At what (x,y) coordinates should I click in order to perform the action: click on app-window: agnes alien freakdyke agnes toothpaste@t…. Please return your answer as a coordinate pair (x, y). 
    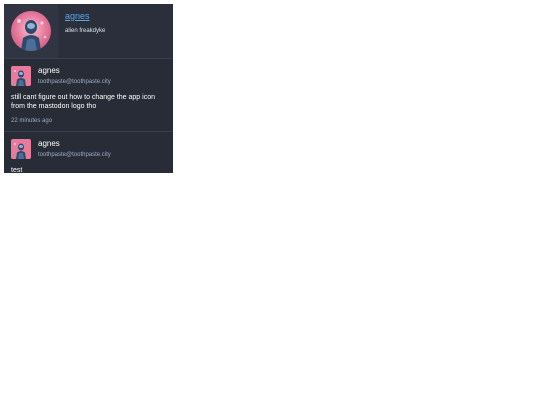
    Looking at the image, I should click on (88, 88).